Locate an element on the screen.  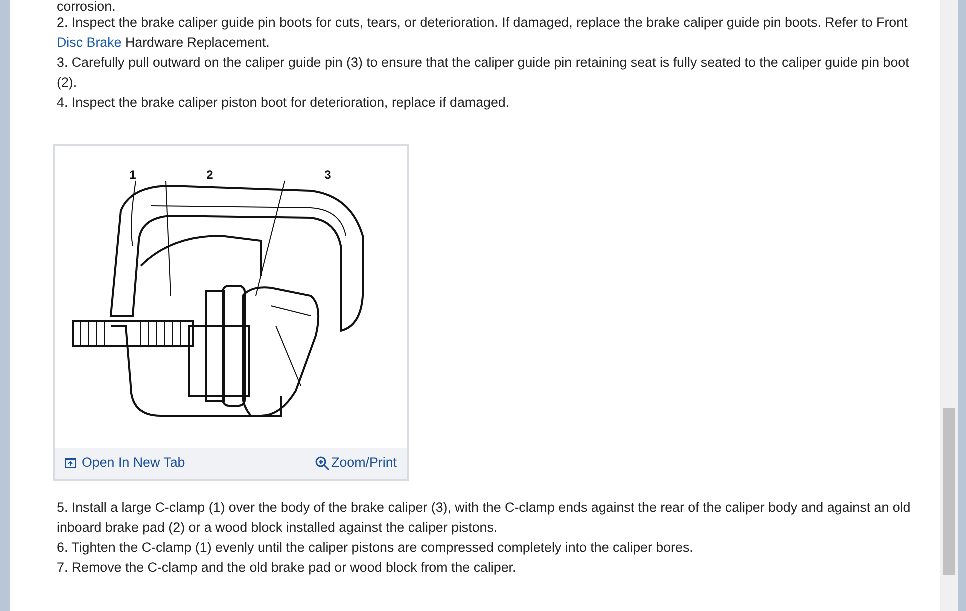
open-in-new-tab-link: Open In New Tab is located at coordinates (125, 463).